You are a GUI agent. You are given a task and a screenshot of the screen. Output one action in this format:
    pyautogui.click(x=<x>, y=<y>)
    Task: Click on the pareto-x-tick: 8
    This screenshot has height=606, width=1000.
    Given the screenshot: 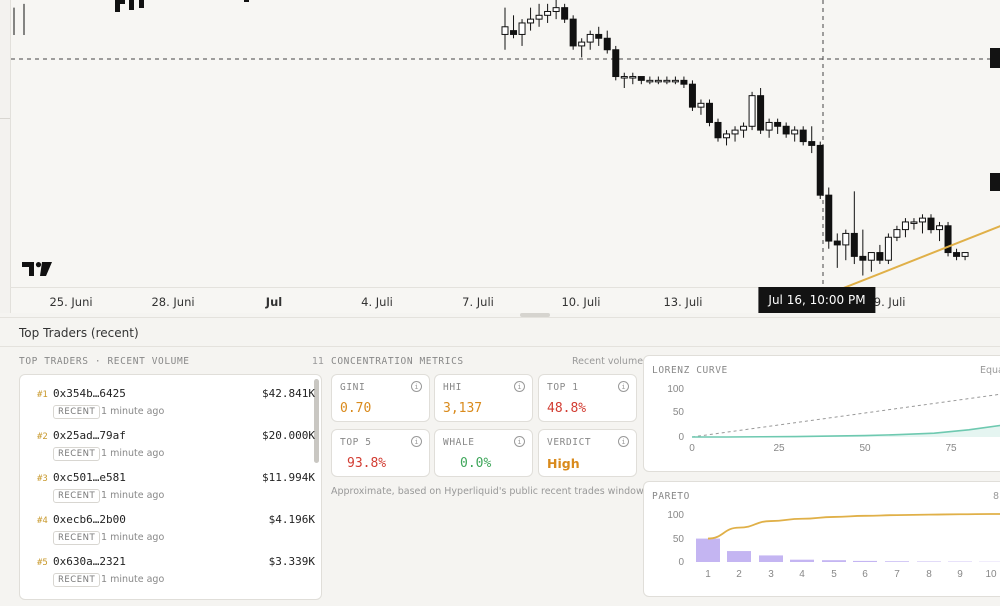 What is the action you would take?
    pyautogui.click(x=929, y=574)
    